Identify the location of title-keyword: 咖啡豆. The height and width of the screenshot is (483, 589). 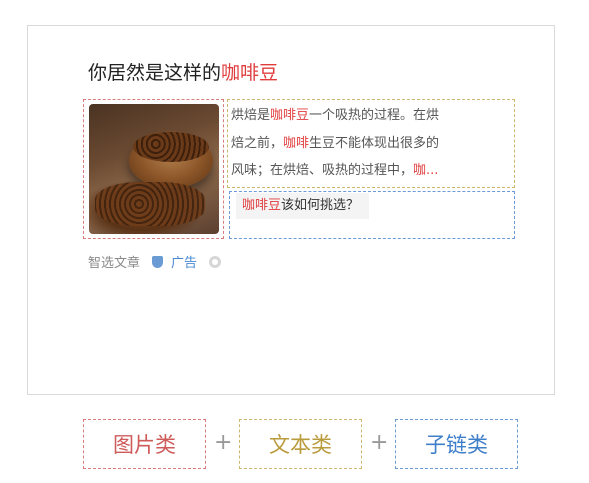
(250, 73).